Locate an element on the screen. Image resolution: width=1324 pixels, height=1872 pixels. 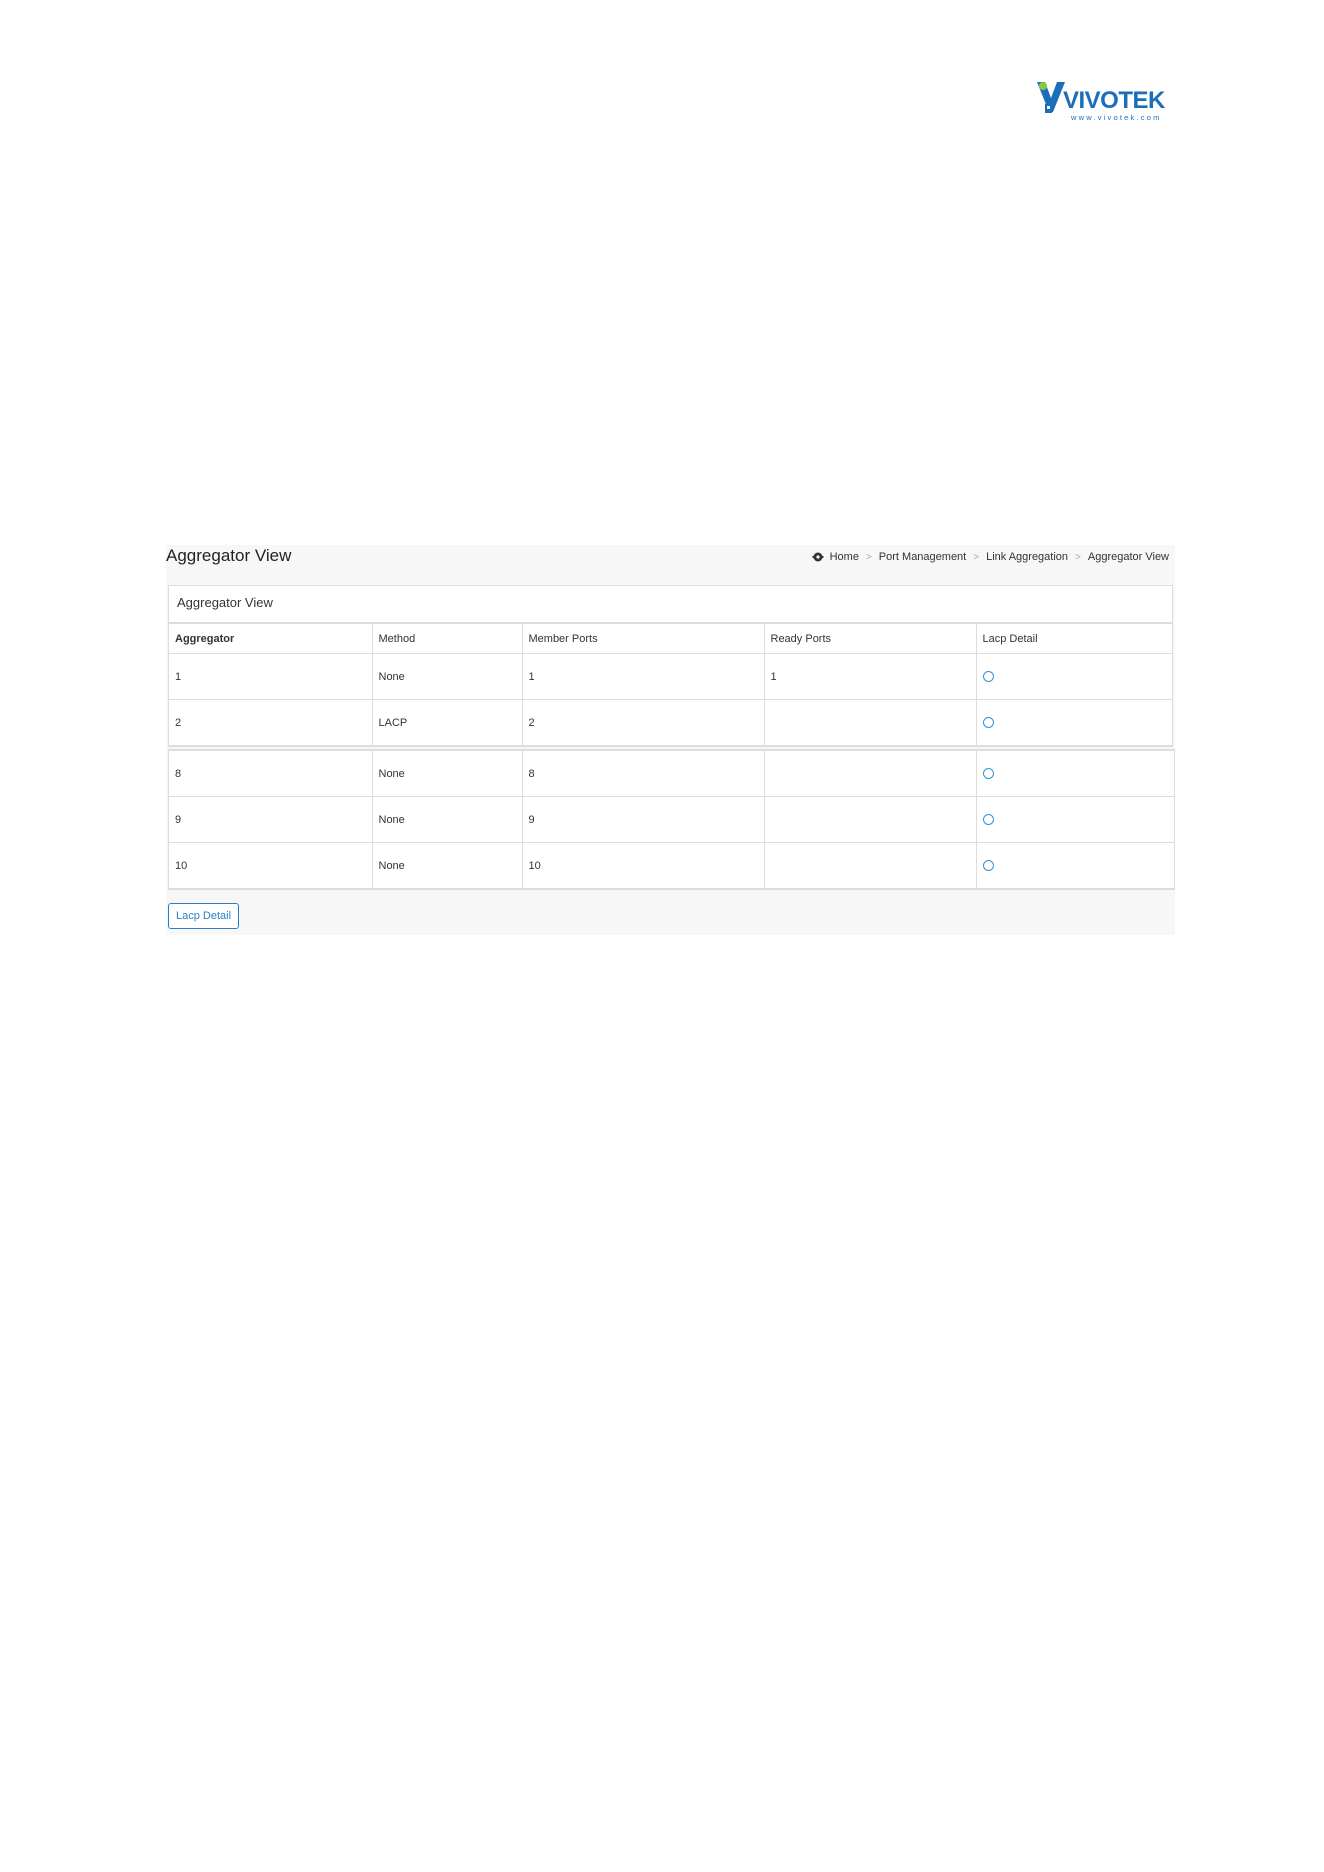
vivotek-logo: VIVOTEK www.vivotek.com is located at coordinates (1103, 100).